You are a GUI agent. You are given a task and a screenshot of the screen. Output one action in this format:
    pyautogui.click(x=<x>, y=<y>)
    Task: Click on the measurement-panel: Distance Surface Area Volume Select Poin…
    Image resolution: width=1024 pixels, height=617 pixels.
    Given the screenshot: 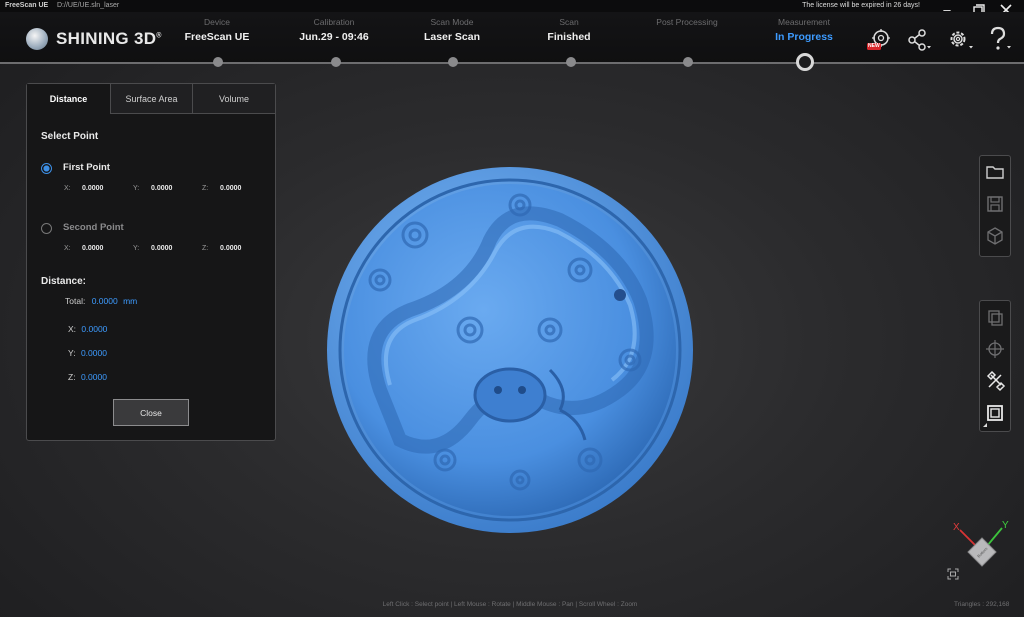 What is the action you would take?
    pyautogui.click(x=151, y=262)
    